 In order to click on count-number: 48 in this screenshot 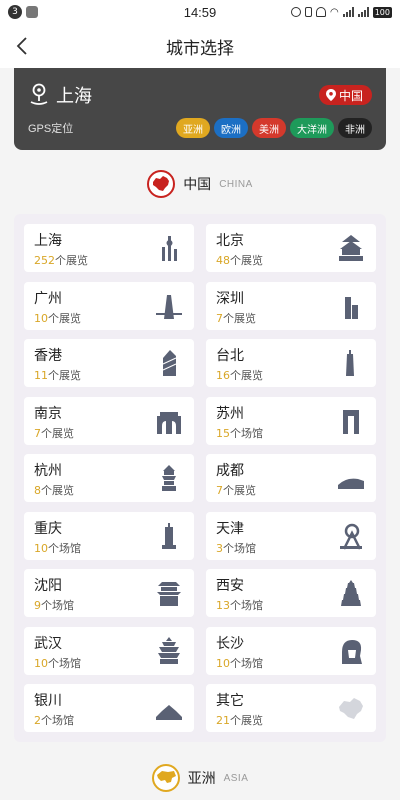, I will do `click(223, 260)`.